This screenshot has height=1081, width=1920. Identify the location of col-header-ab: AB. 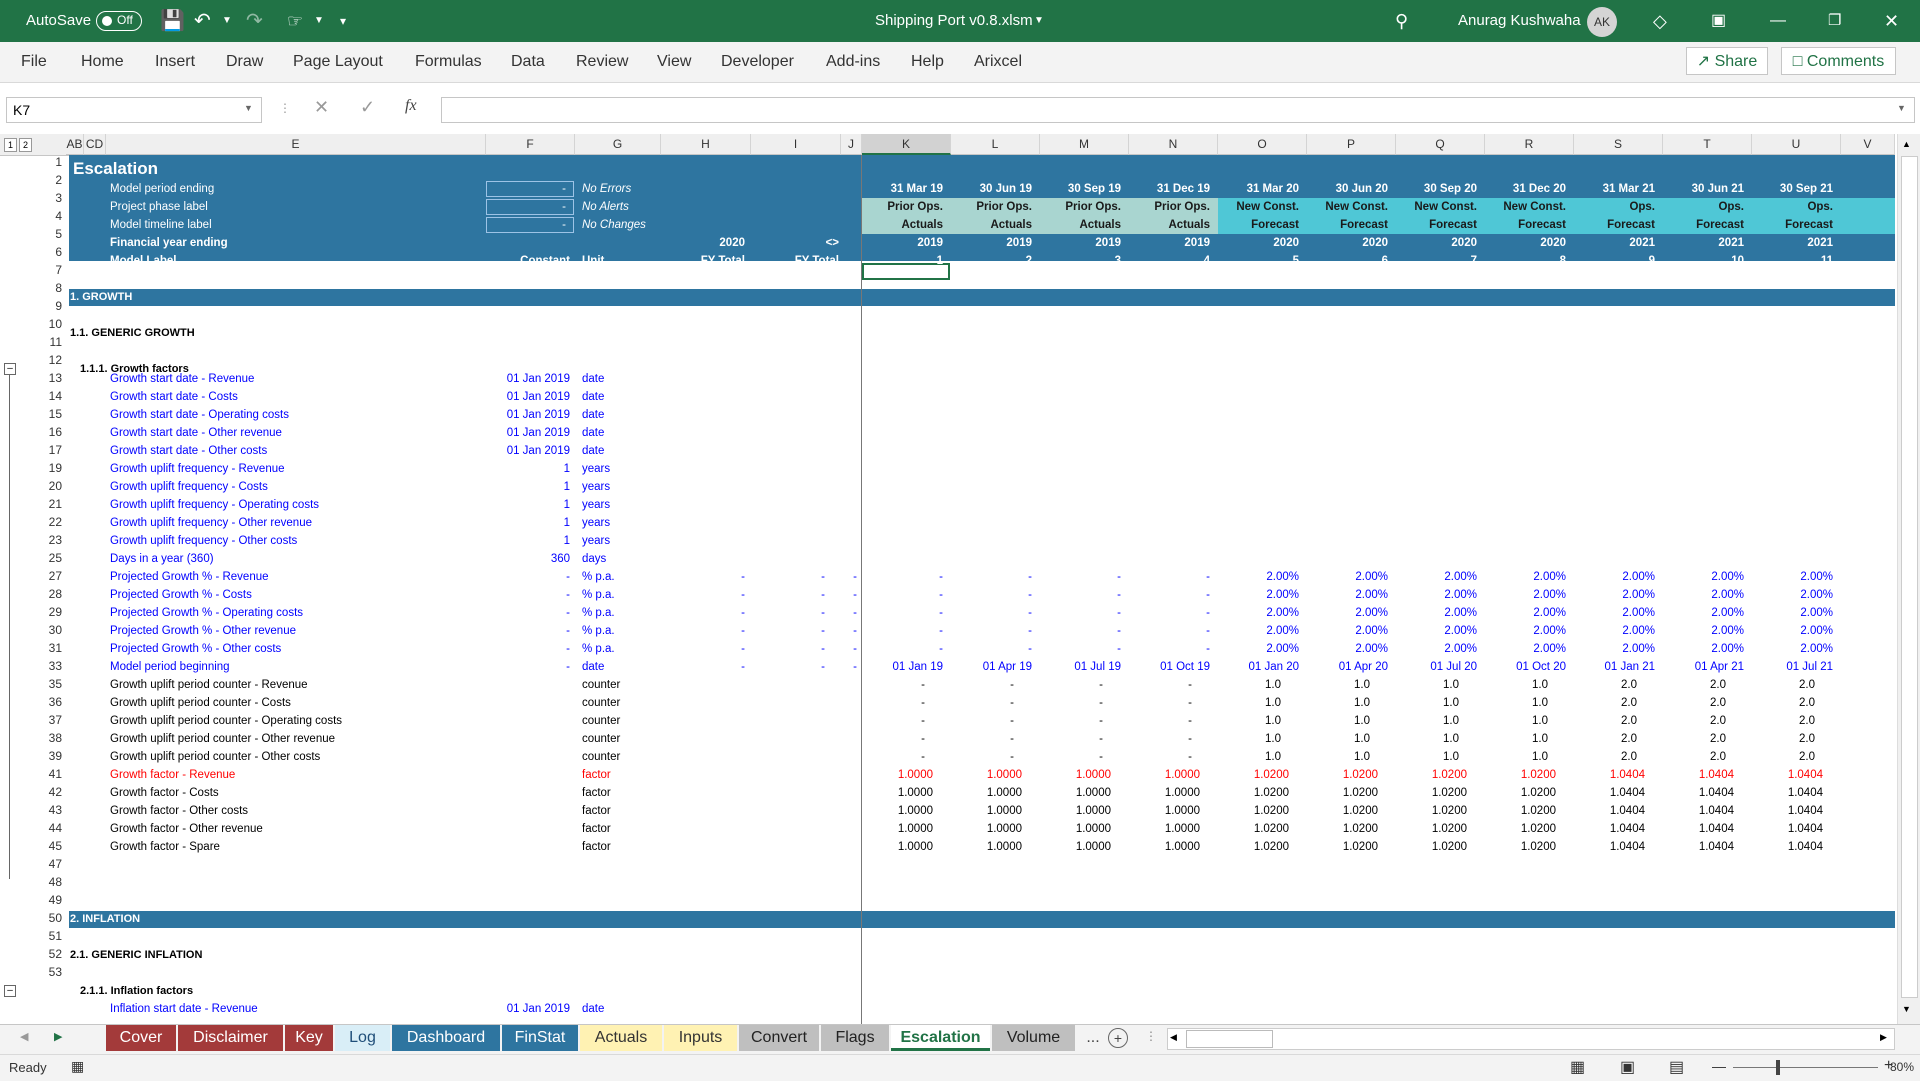
(75, 144).